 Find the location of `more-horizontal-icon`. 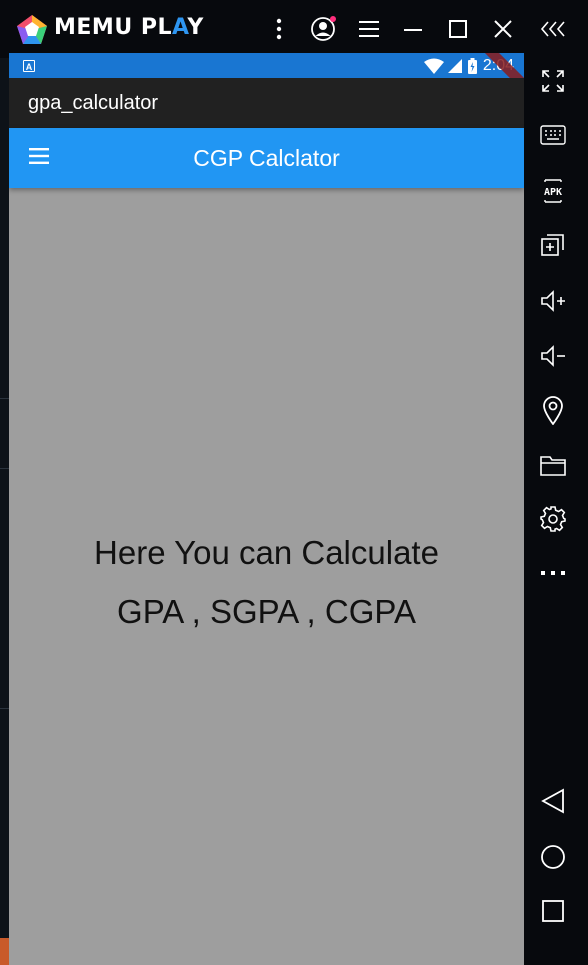

more-horizontal-icon is located at coordinates (553, 573).